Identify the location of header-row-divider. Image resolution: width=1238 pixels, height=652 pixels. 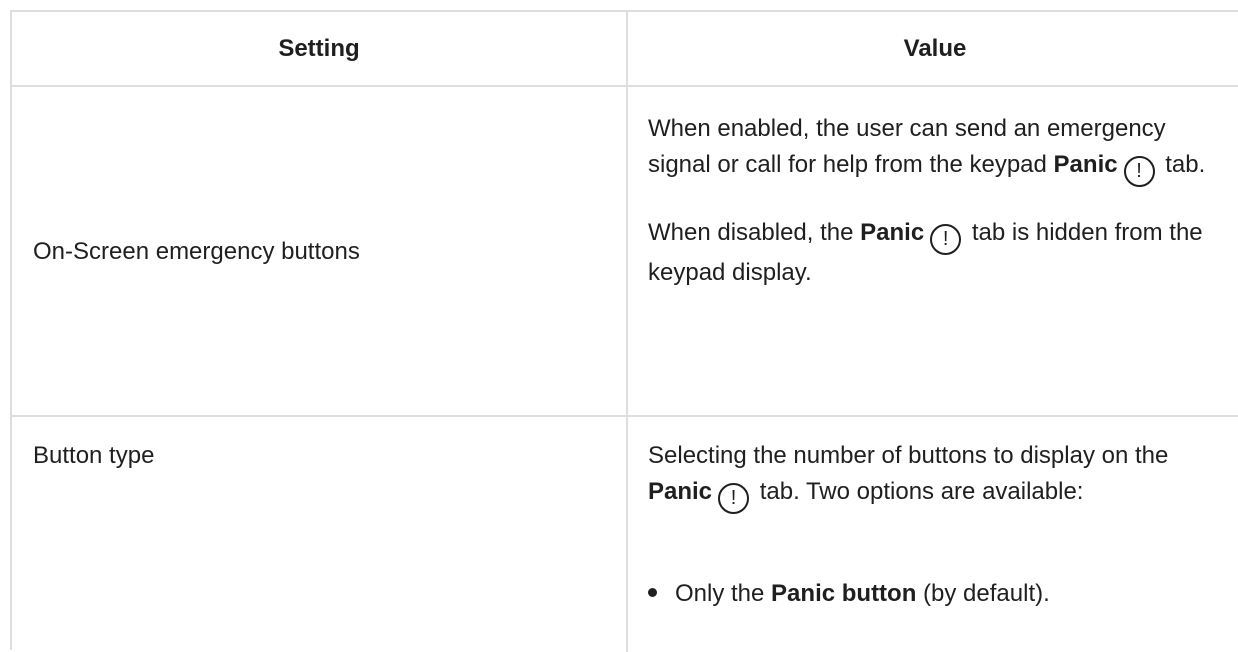
(625, 86).